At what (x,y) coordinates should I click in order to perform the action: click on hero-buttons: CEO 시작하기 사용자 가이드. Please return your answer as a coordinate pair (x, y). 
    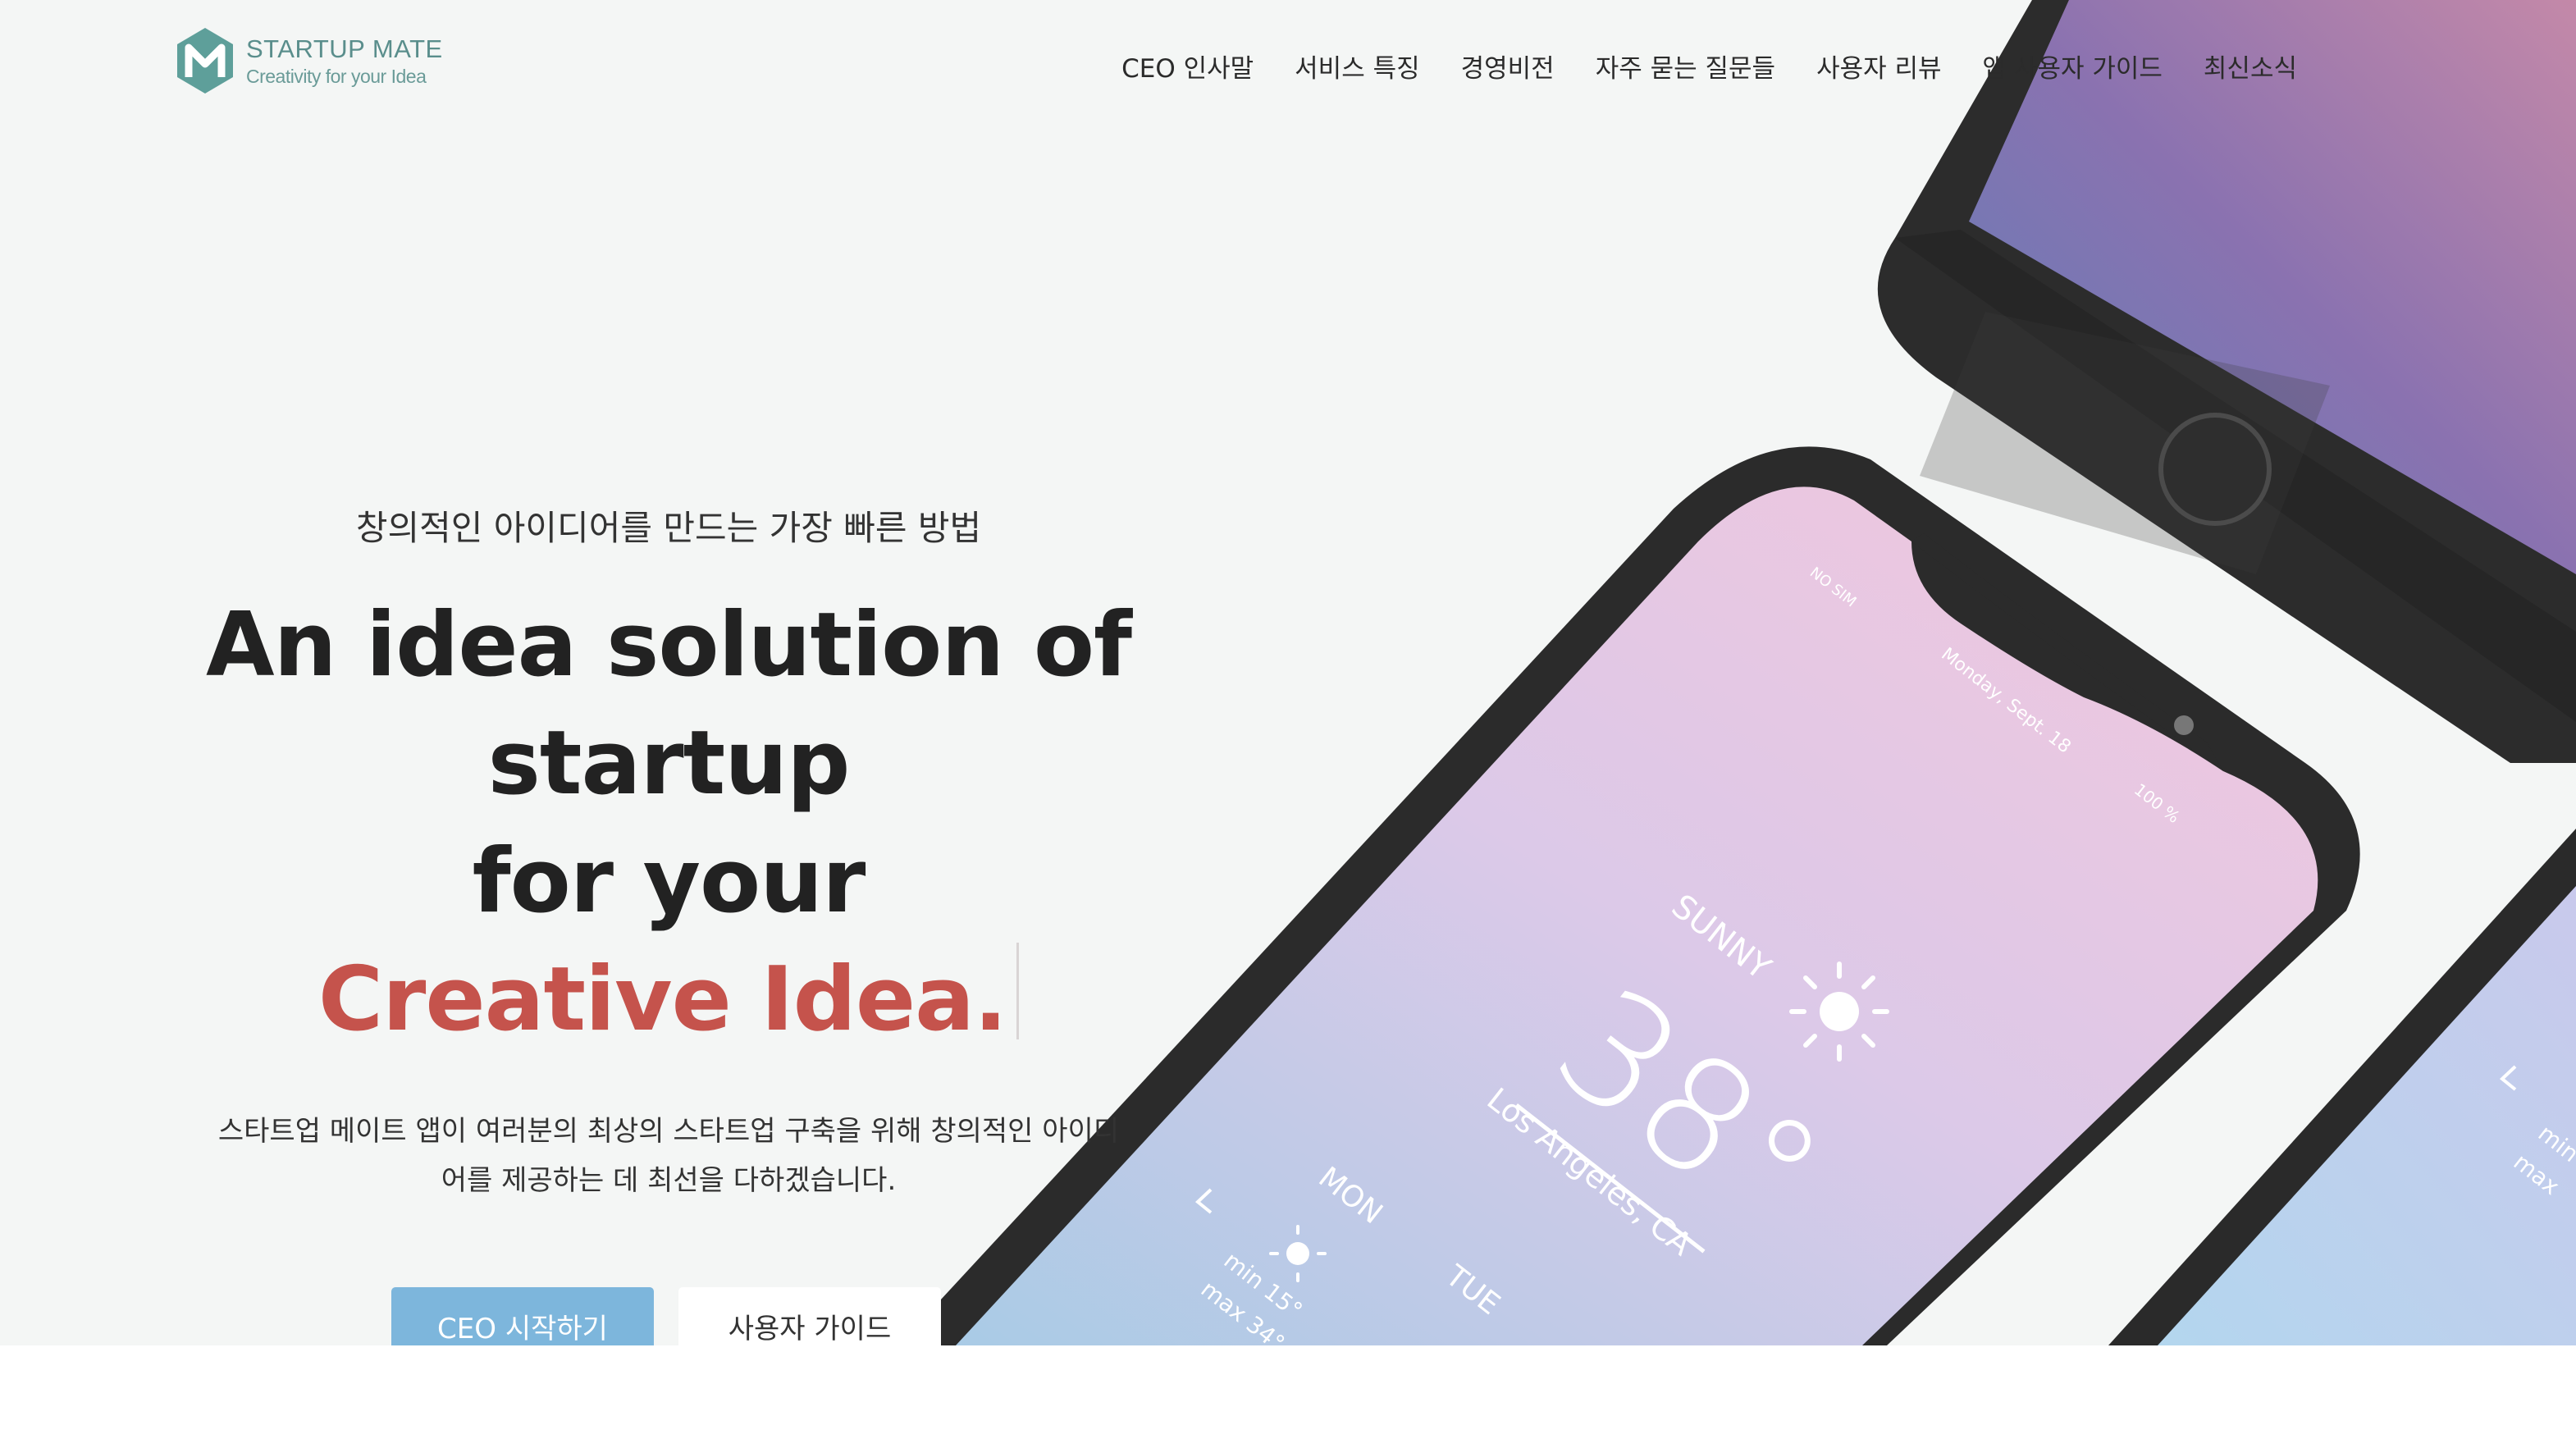
    Looking at the image, I should click on (666, 1316).